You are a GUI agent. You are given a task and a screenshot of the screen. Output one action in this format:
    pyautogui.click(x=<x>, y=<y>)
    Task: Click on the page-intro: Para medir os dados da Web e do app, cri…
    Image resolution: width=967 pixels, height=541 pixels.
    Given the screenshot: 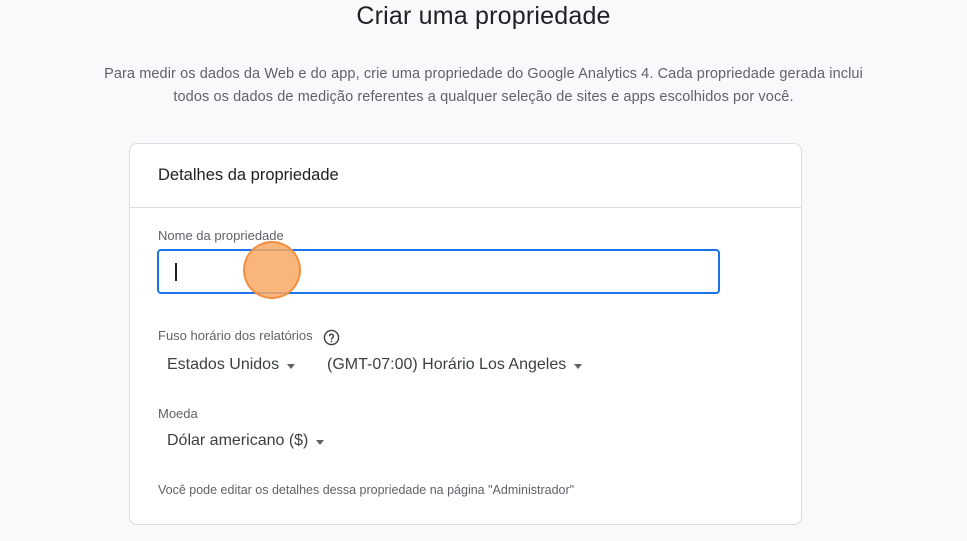 What is the action you would take?
    pyautogui.click(x=483, y=86)
    